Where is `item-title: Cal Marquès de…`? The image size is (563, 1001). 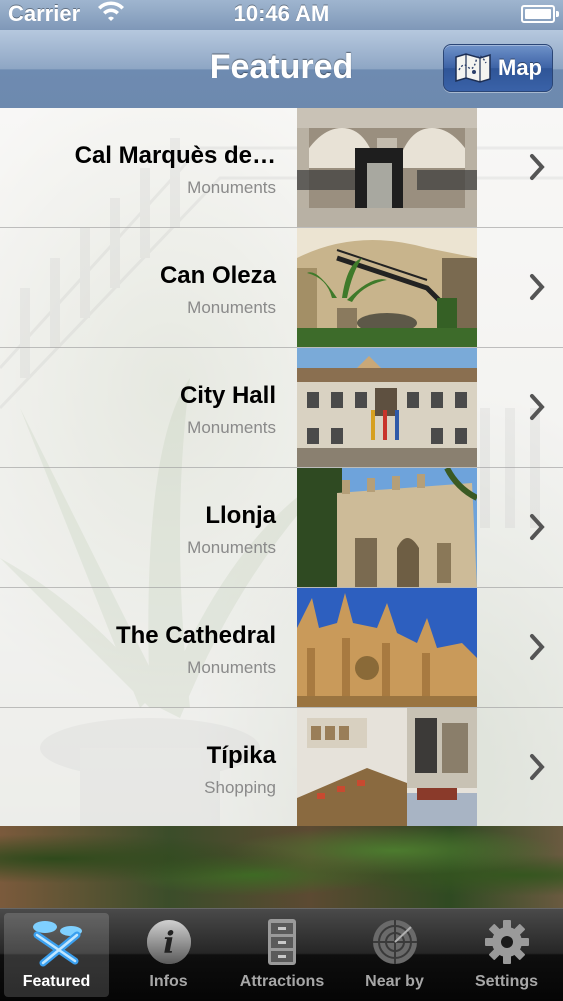 item-title: Cal Marquès de… is located at coordinates (175, 155).